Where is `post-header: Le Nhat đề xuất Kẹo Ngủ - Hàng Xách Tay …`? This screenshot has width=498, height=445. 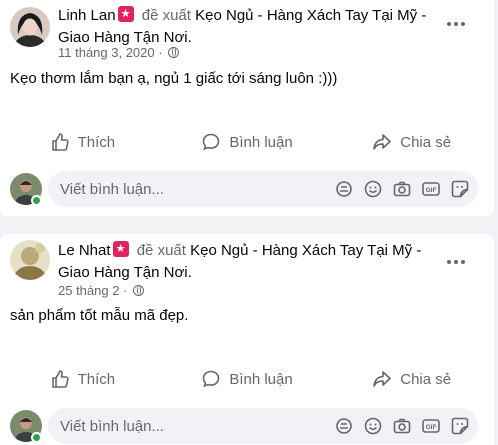
post-header: Le Nhat đề xuất Kẹo Ngủ - Hàng Xách Tay … is located at coordinates (253, 262).